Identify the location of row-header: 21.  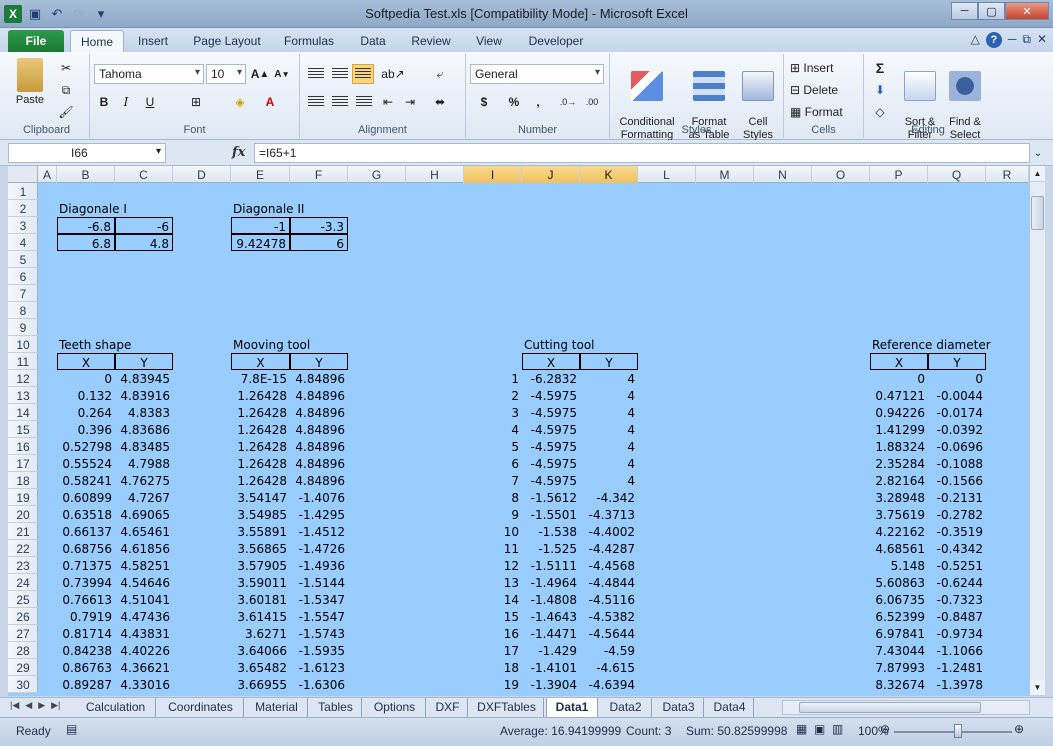
(23, 531).